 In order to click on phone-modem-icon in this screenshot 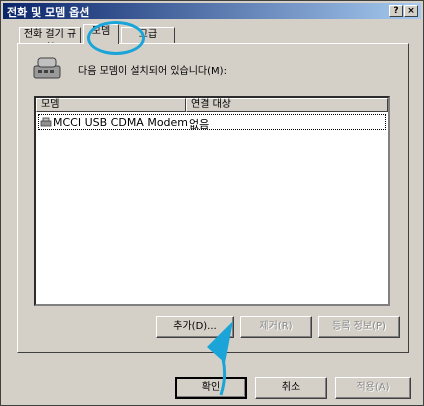, I will do `click(47, 68)`.